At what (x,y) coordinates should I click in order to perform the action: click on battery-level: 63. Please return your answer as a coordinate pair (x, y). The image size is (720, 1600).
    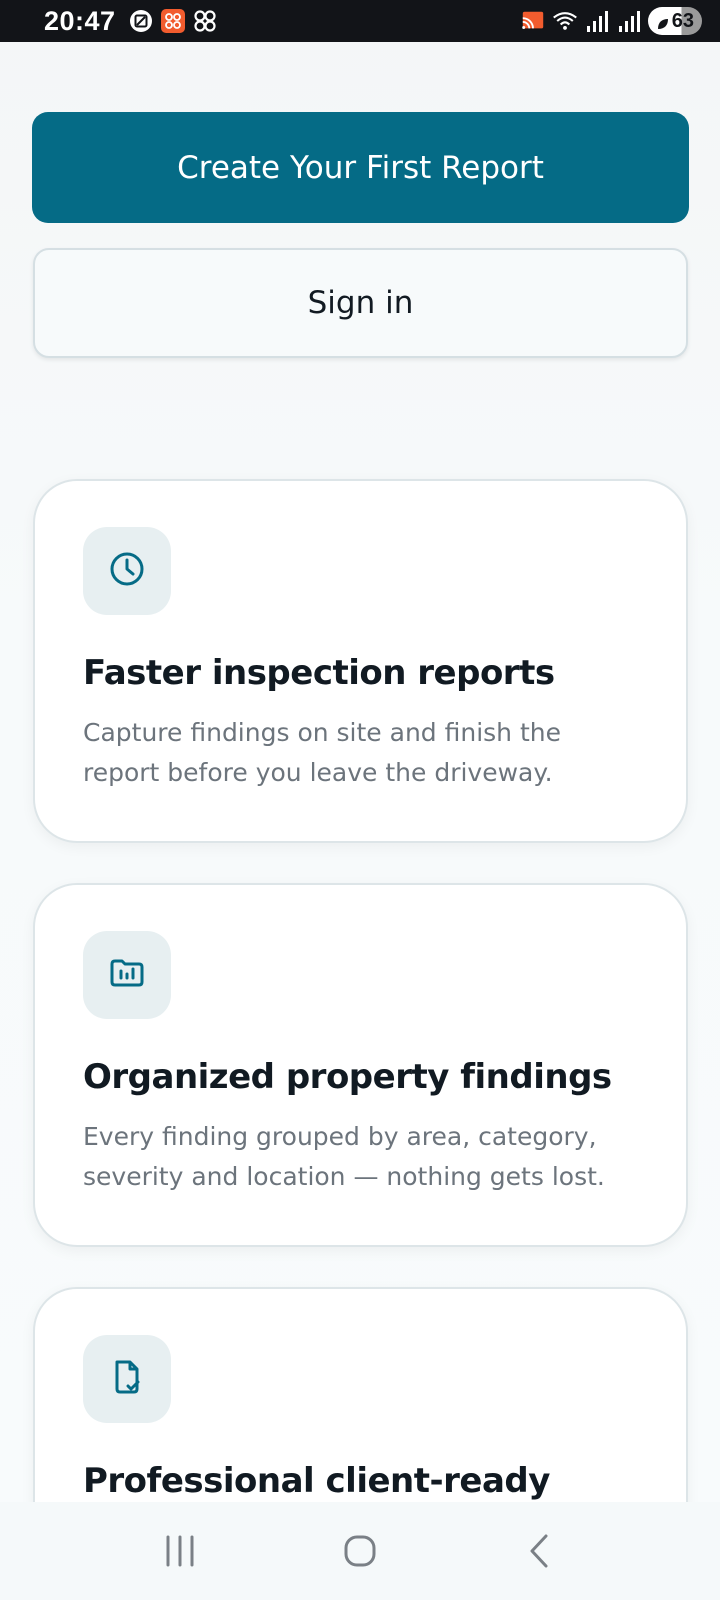
    Looking at the image, I should click on (682, 20).